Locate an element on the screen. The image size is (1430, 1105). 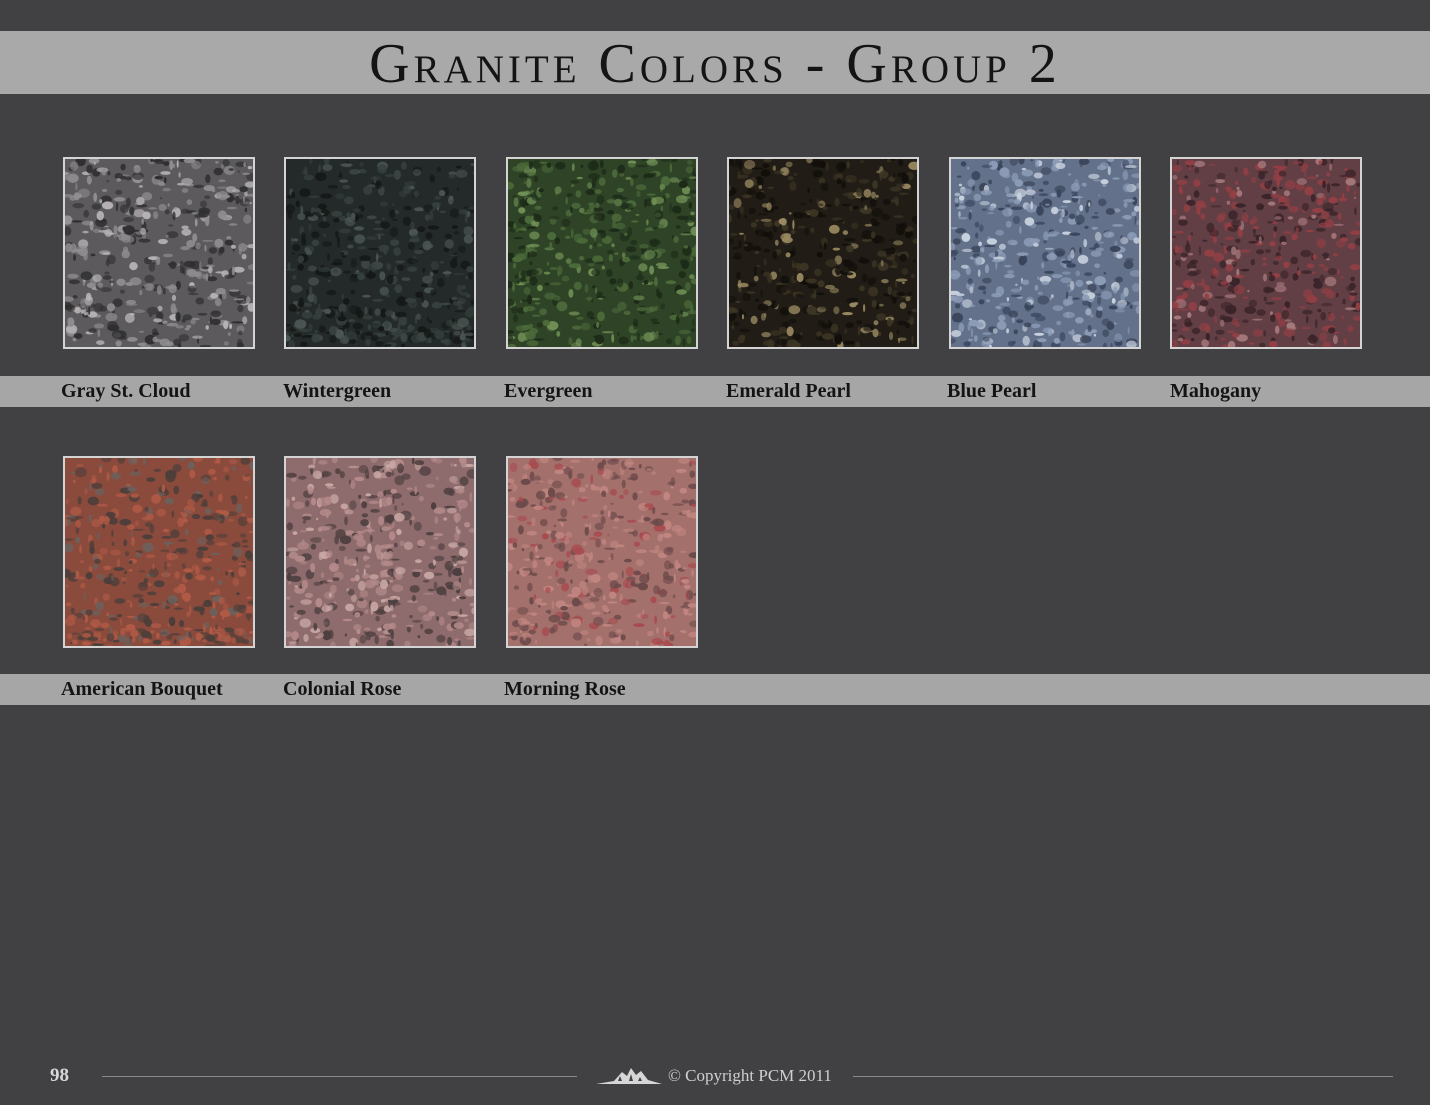
page-title: Granite Colors - Group 2 is located at coordinates (715, 63).